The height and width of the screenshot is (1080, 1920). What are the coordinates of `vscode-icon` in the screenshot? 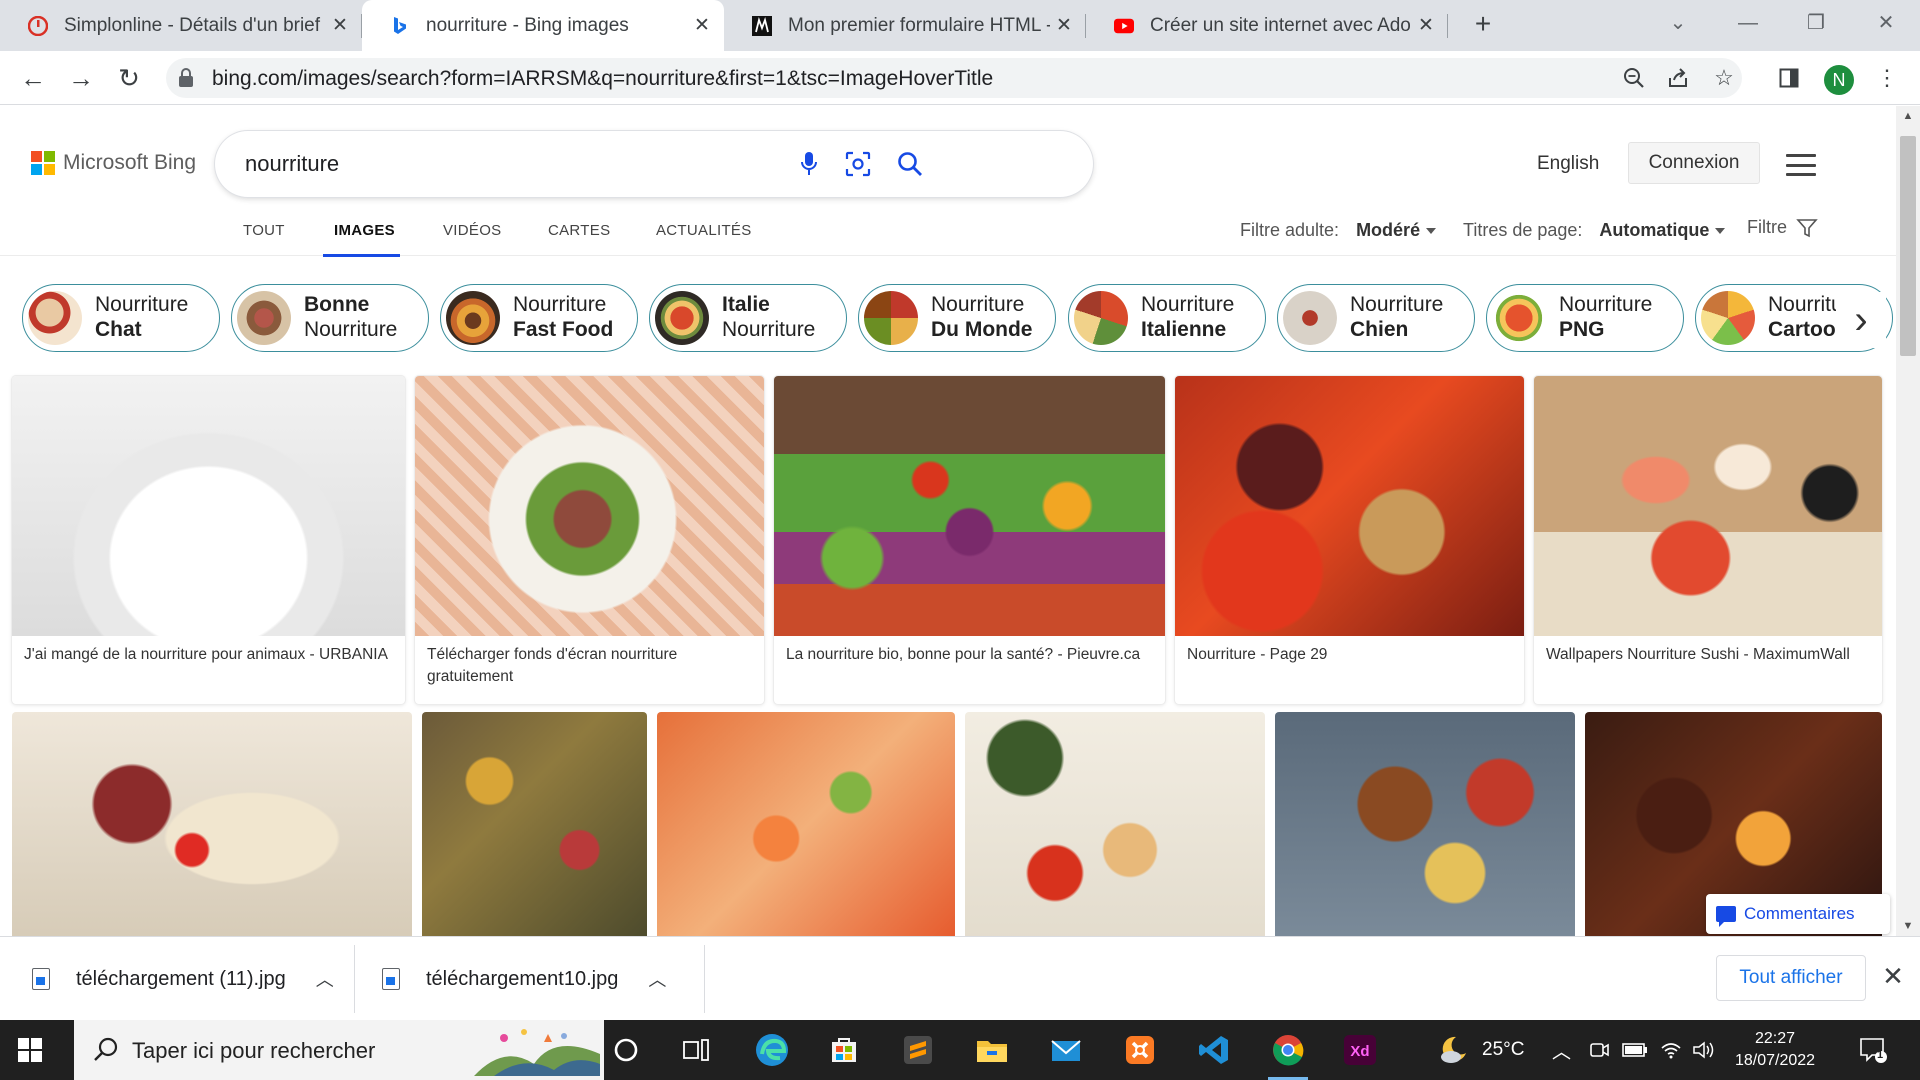 It's located at (1214, 1050).